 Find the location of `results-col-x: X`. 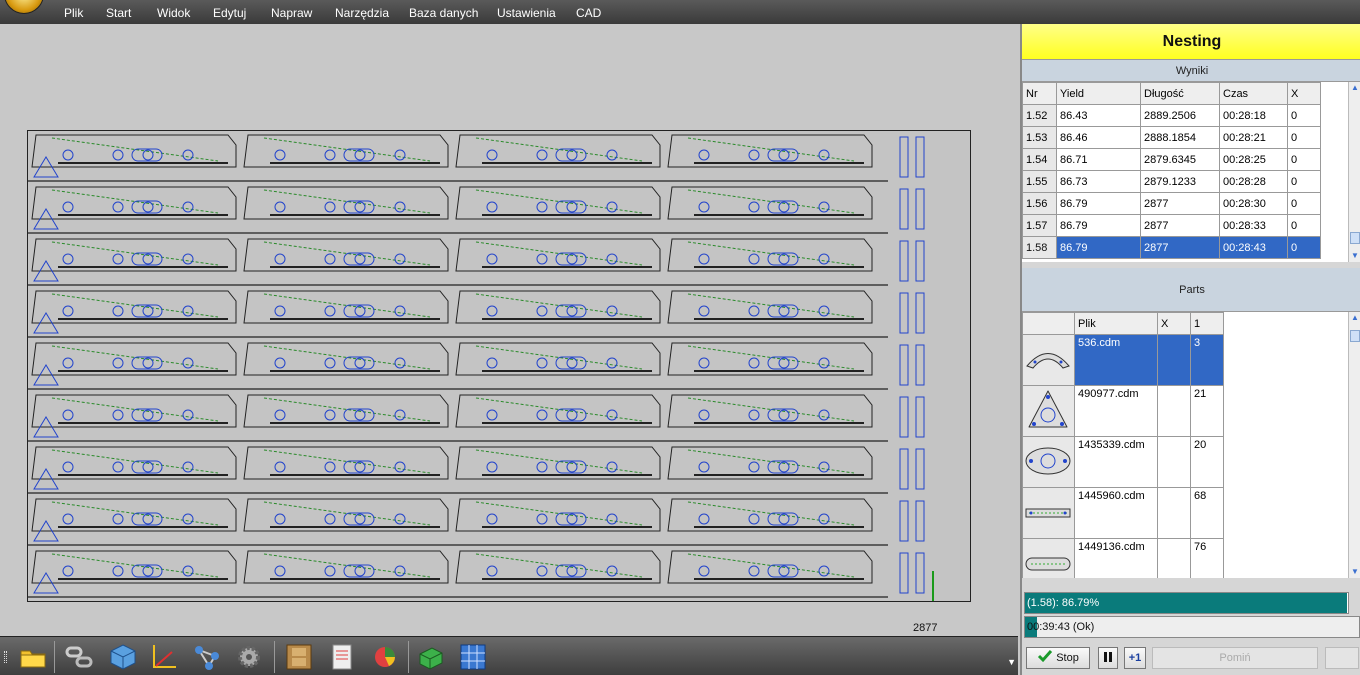

results-col-x: X is located at coordinates (1304, 93).